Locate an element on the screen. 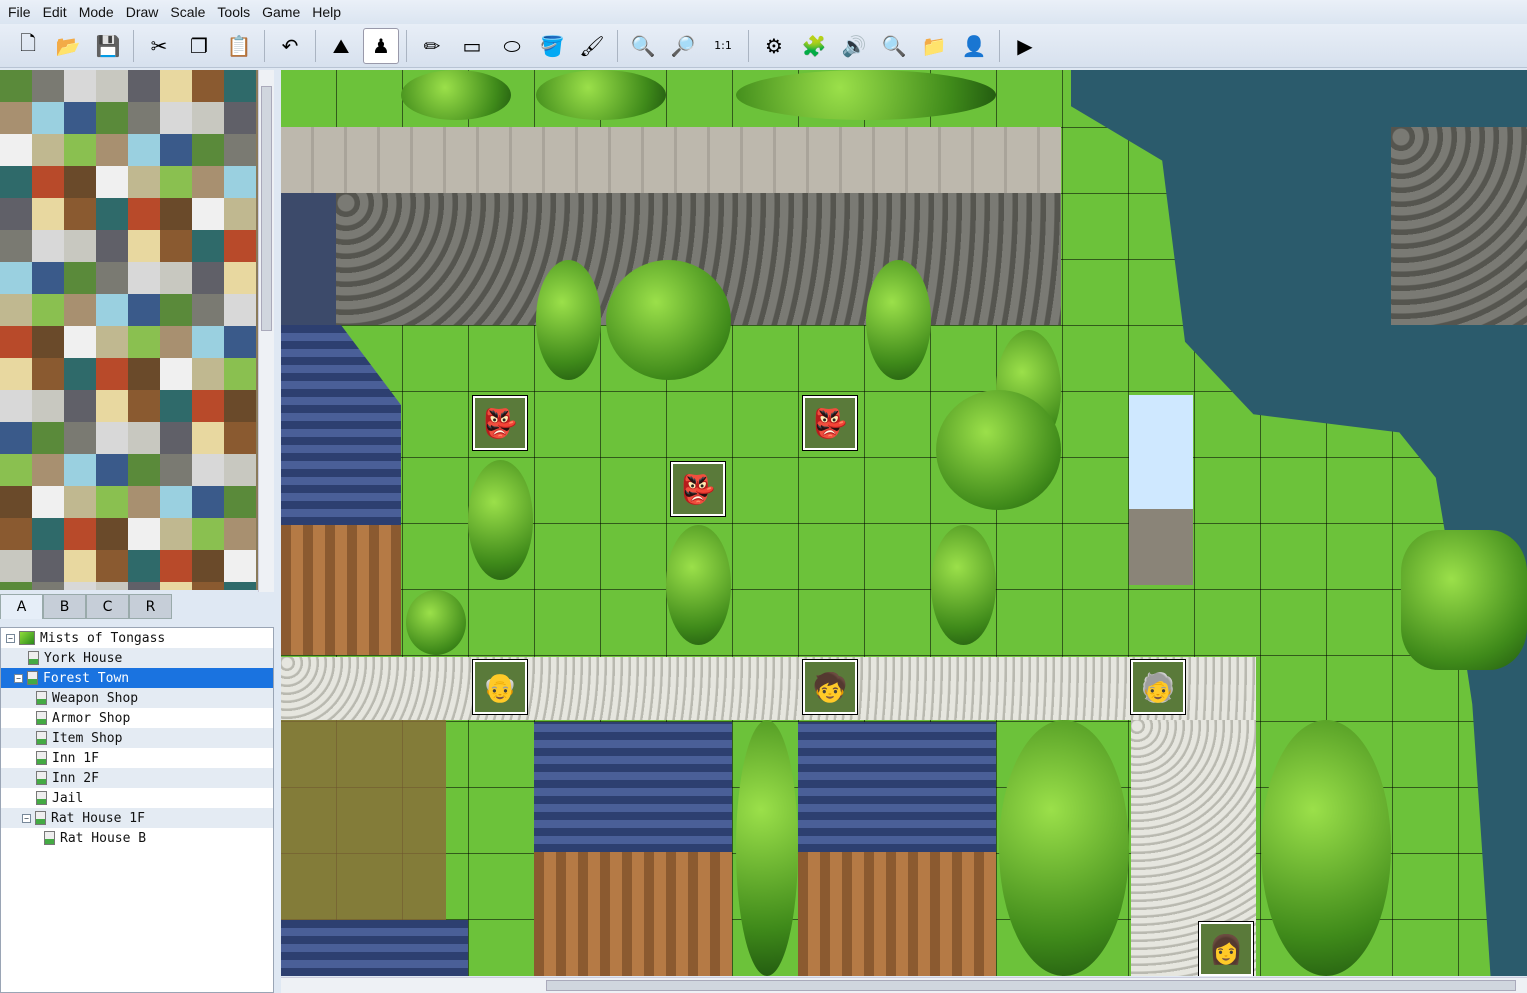  open-folder-button: 📁 is located at coordinates (934, 46).